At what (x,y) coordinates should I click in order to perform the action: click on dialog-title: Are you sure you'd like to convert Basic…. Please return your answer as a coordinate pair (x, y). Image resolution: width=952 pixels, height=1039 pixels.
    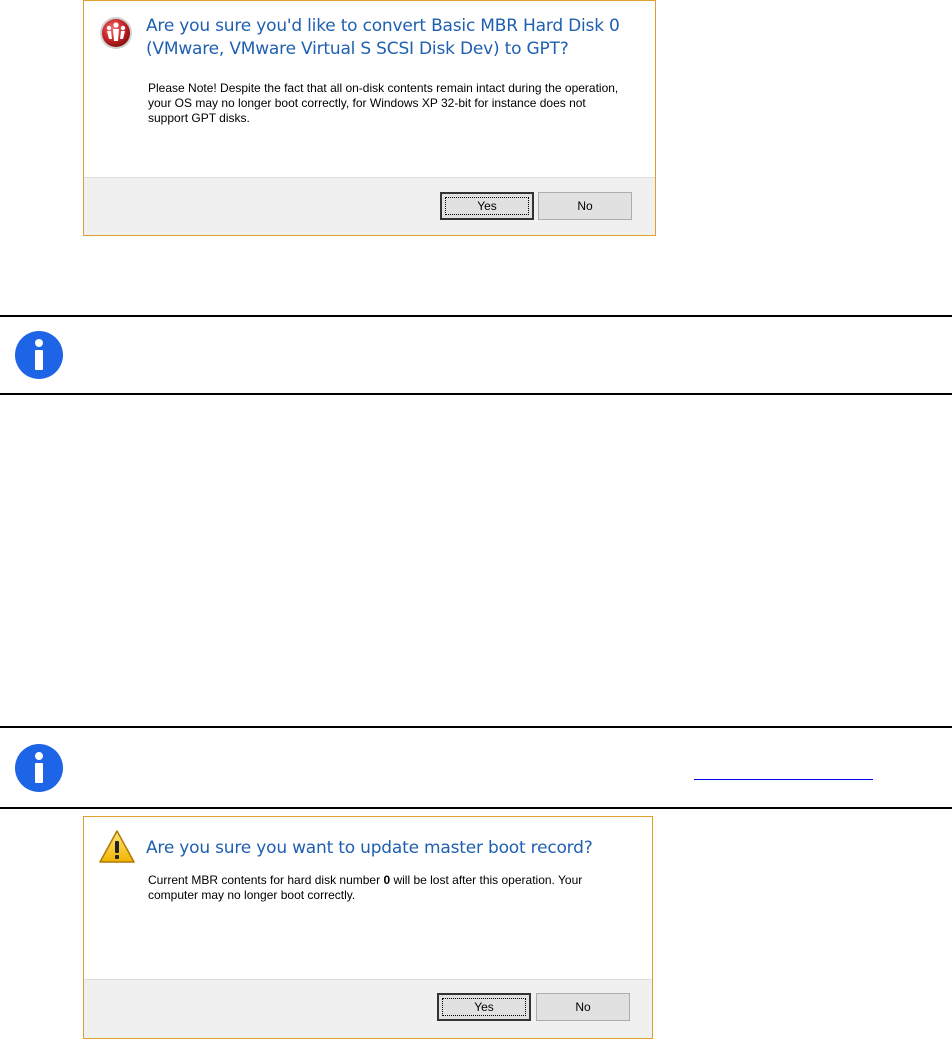
    Looking at the image, I should click on (383, 37).